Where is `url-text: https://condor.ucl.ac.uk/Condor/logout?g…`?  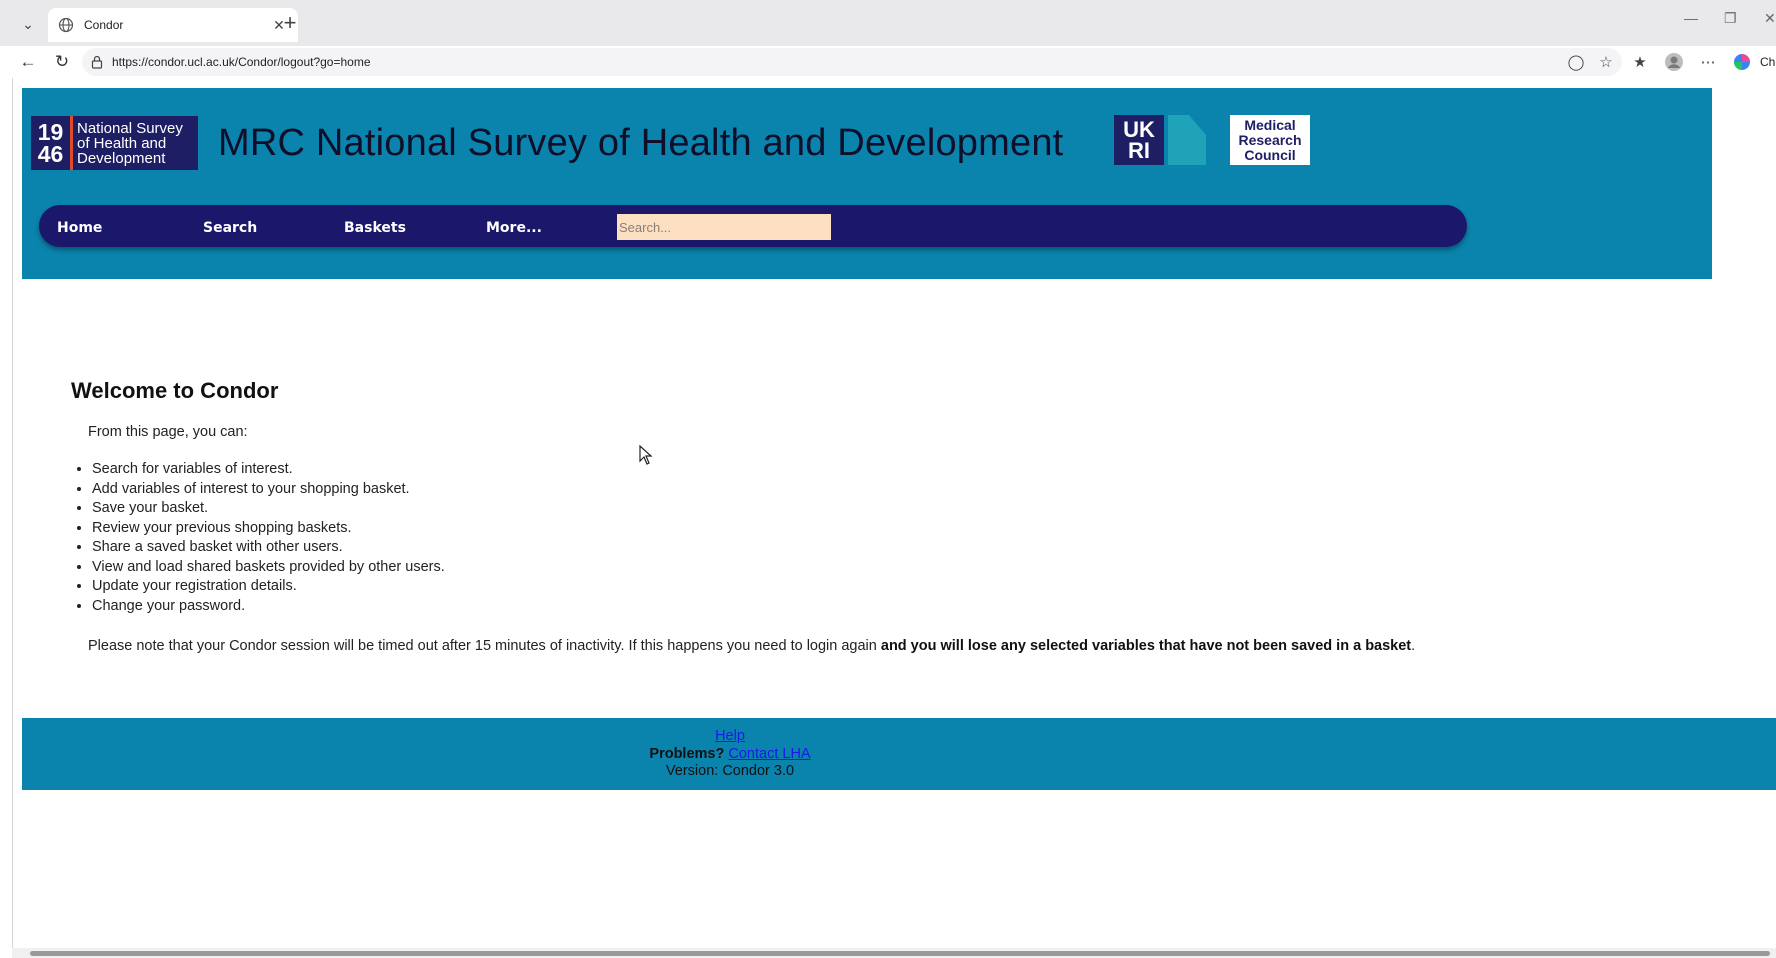
url-text: https://condor.ucl.ac.uk/Condor/logout?g… is located at coordinates (867, 62).